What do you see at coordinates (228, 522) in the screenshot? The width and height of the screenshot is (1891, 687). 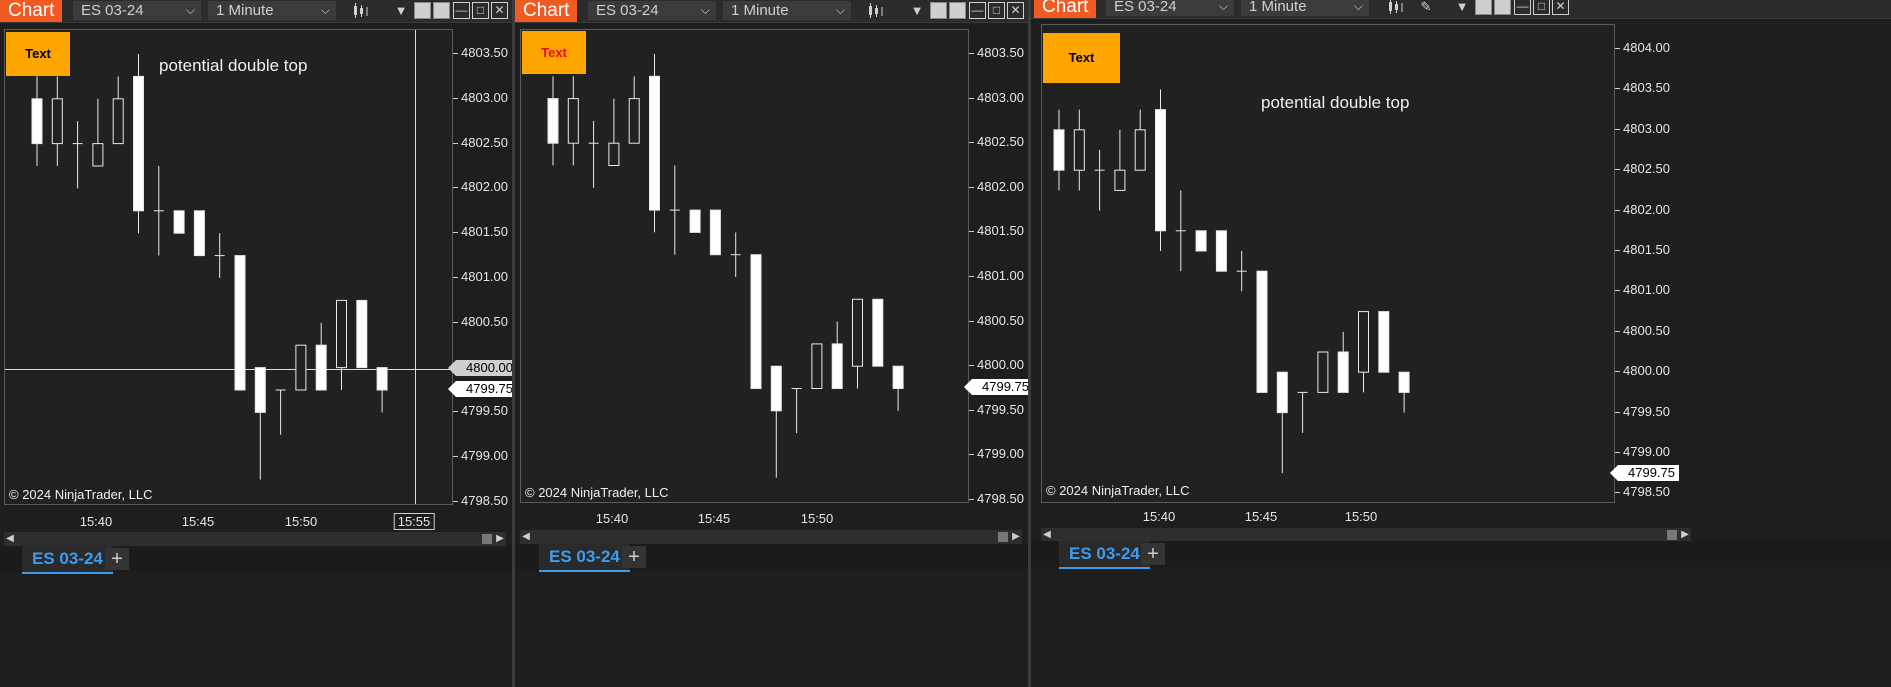 I see `time-axis: 15:55 15:40 15:45 15:50` at bounding box center [228, 522].